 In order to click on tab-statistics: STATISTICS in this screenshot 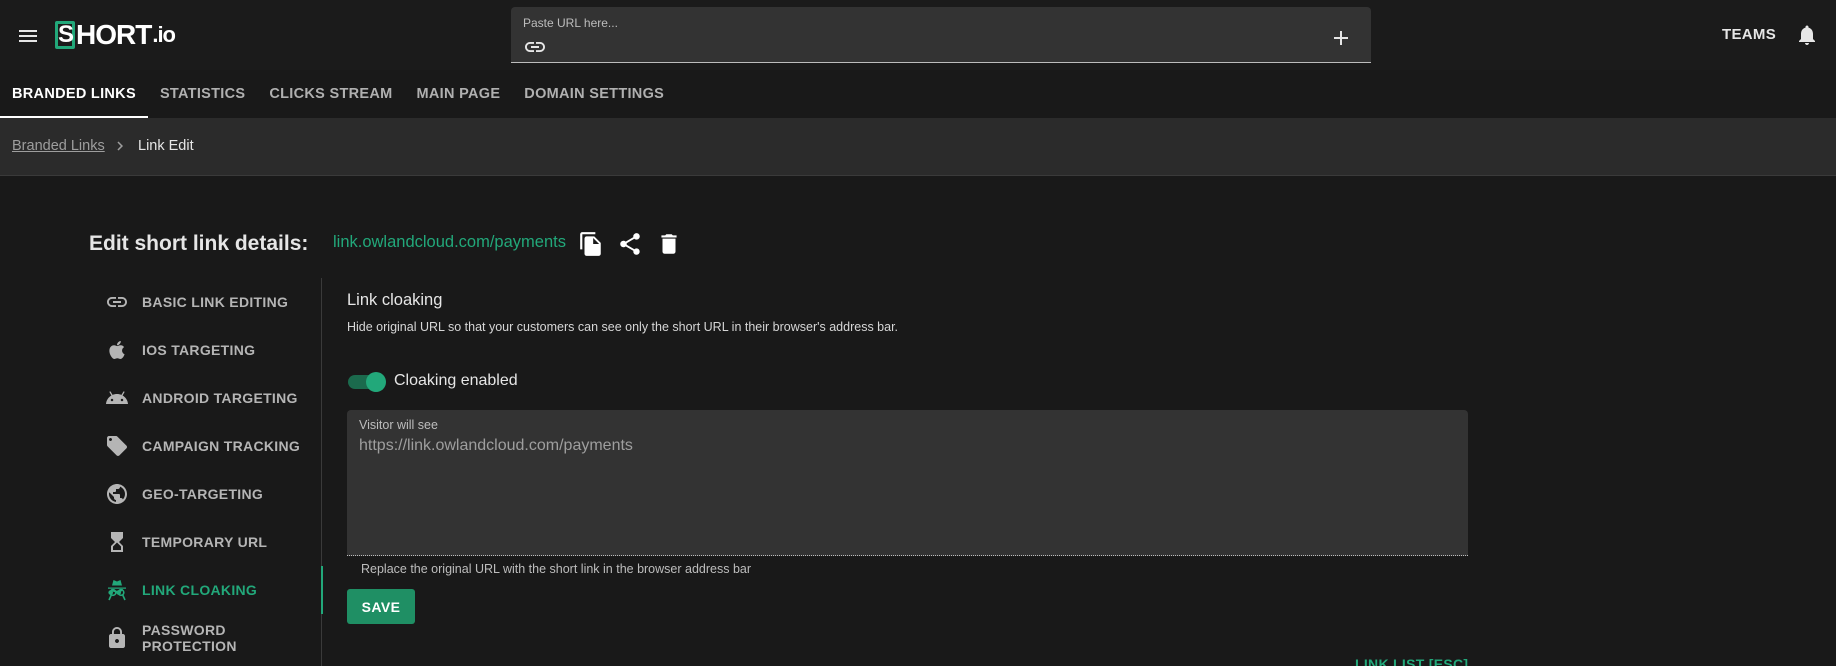, I will do `click(202, 94)`.